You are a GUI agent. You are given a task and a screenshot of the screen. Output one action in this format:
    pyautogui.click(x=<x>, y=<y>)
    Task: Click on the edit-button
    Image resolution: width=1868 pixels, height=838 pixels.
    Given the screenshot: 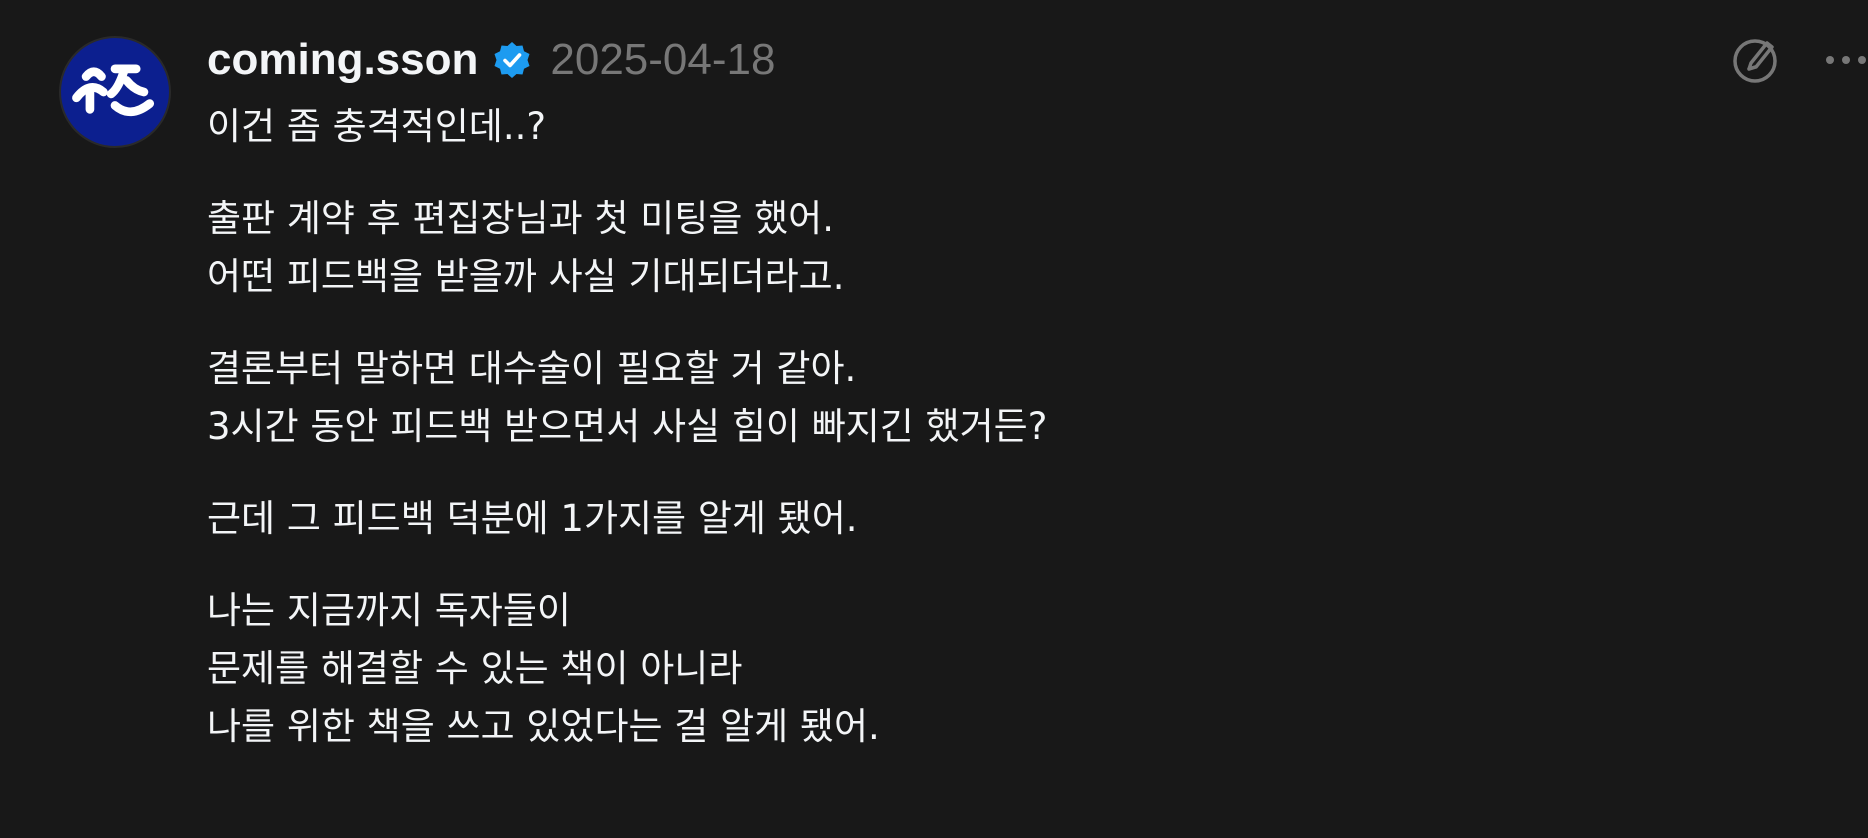 What is the action you would take?
    pyautogui.click(x=1755, y=60)
    